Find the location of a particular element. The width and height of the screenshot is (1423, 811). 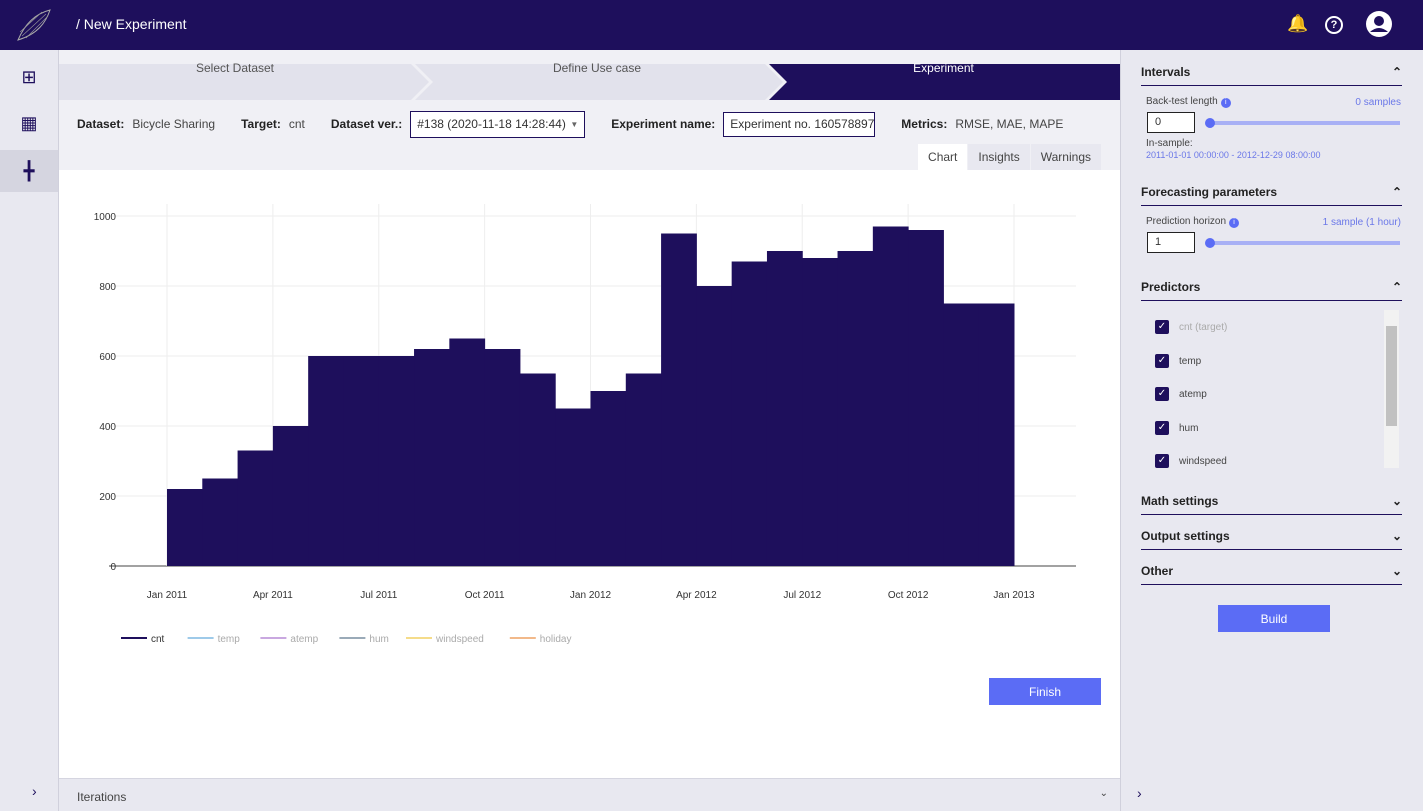

x-tick-label: Apr 2012 is located at coordinates (696, 595).